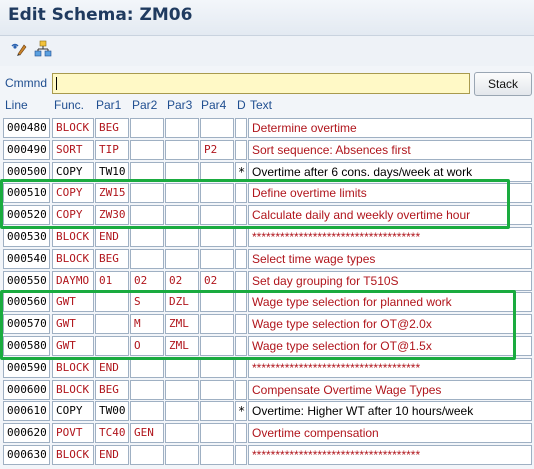  I want to click on stack-button: Stack, so click(503, 84).